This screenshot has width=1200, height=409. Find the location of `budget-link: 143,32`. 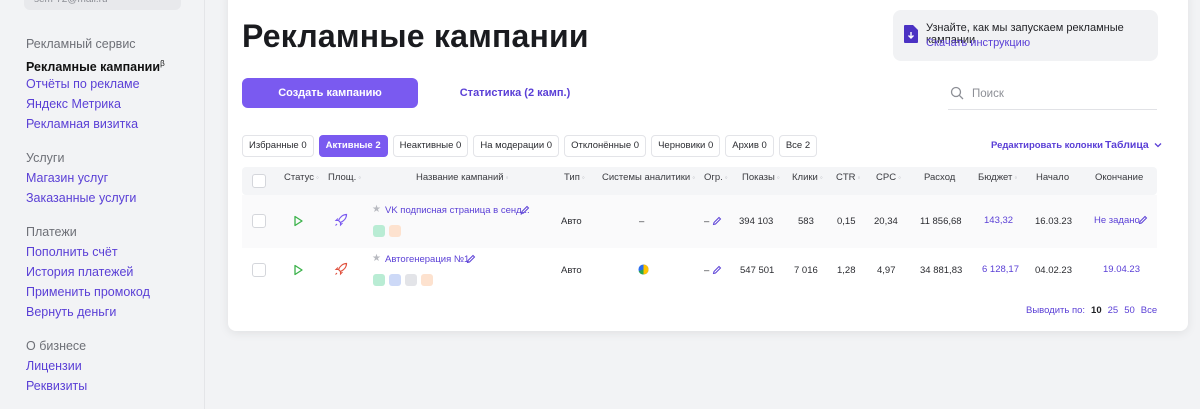

budget-link: 143,32 is located at coordinates (998, 220).